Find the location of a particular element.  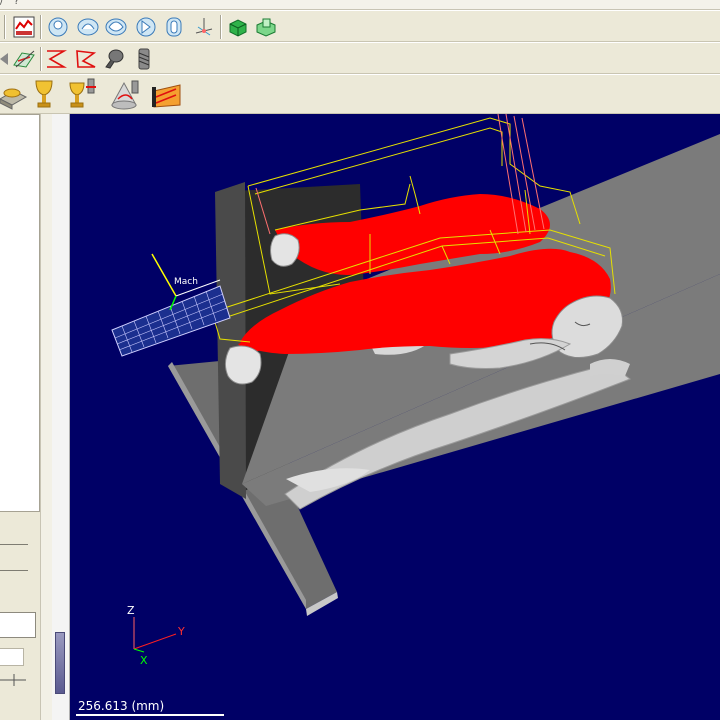

view-toolbar is located at coordinates (360, 26).